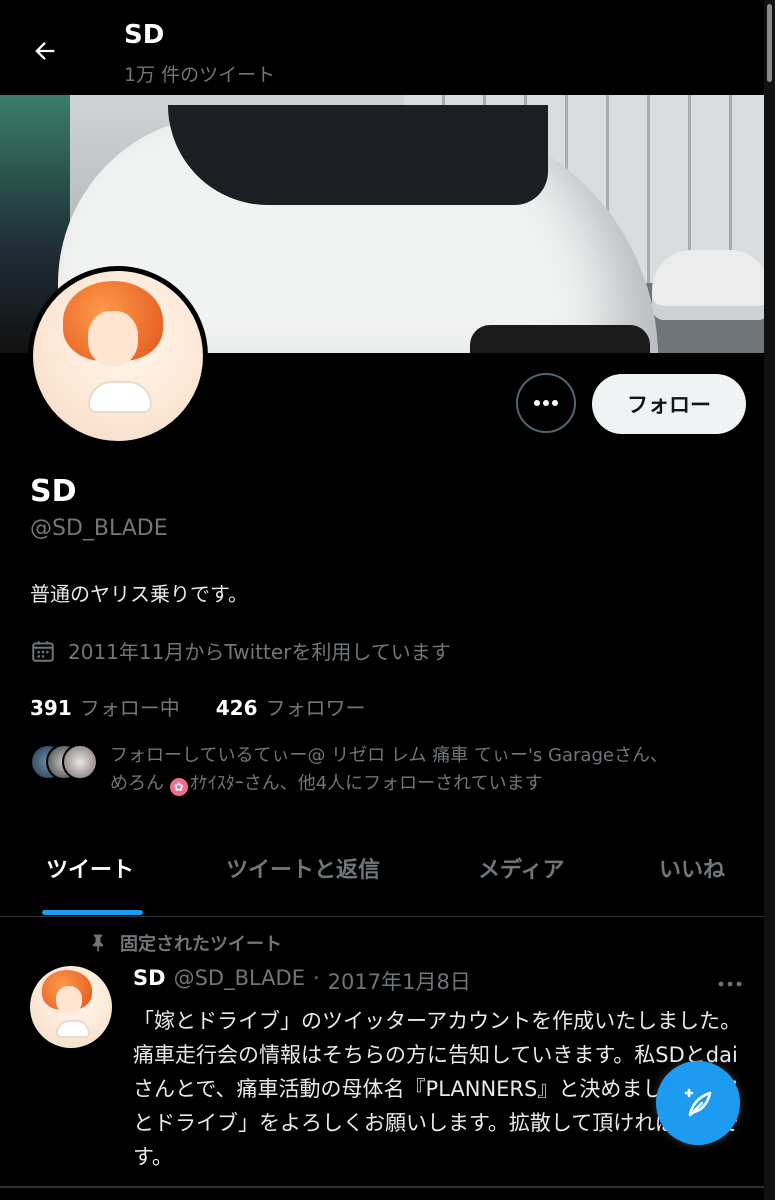  I want to click on tab-tweets-and-replies: ツイートと返信, so click(303, 868).